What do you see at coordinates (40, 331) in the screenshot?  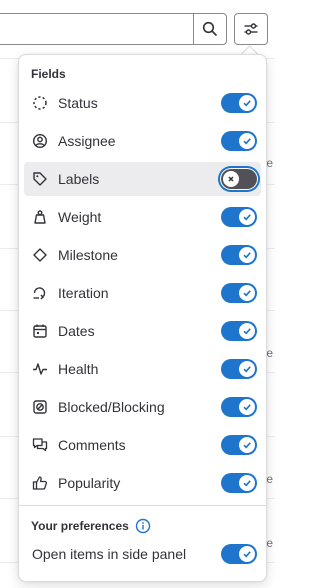 I see `calendar-icon` at bounding box center [40, 331].